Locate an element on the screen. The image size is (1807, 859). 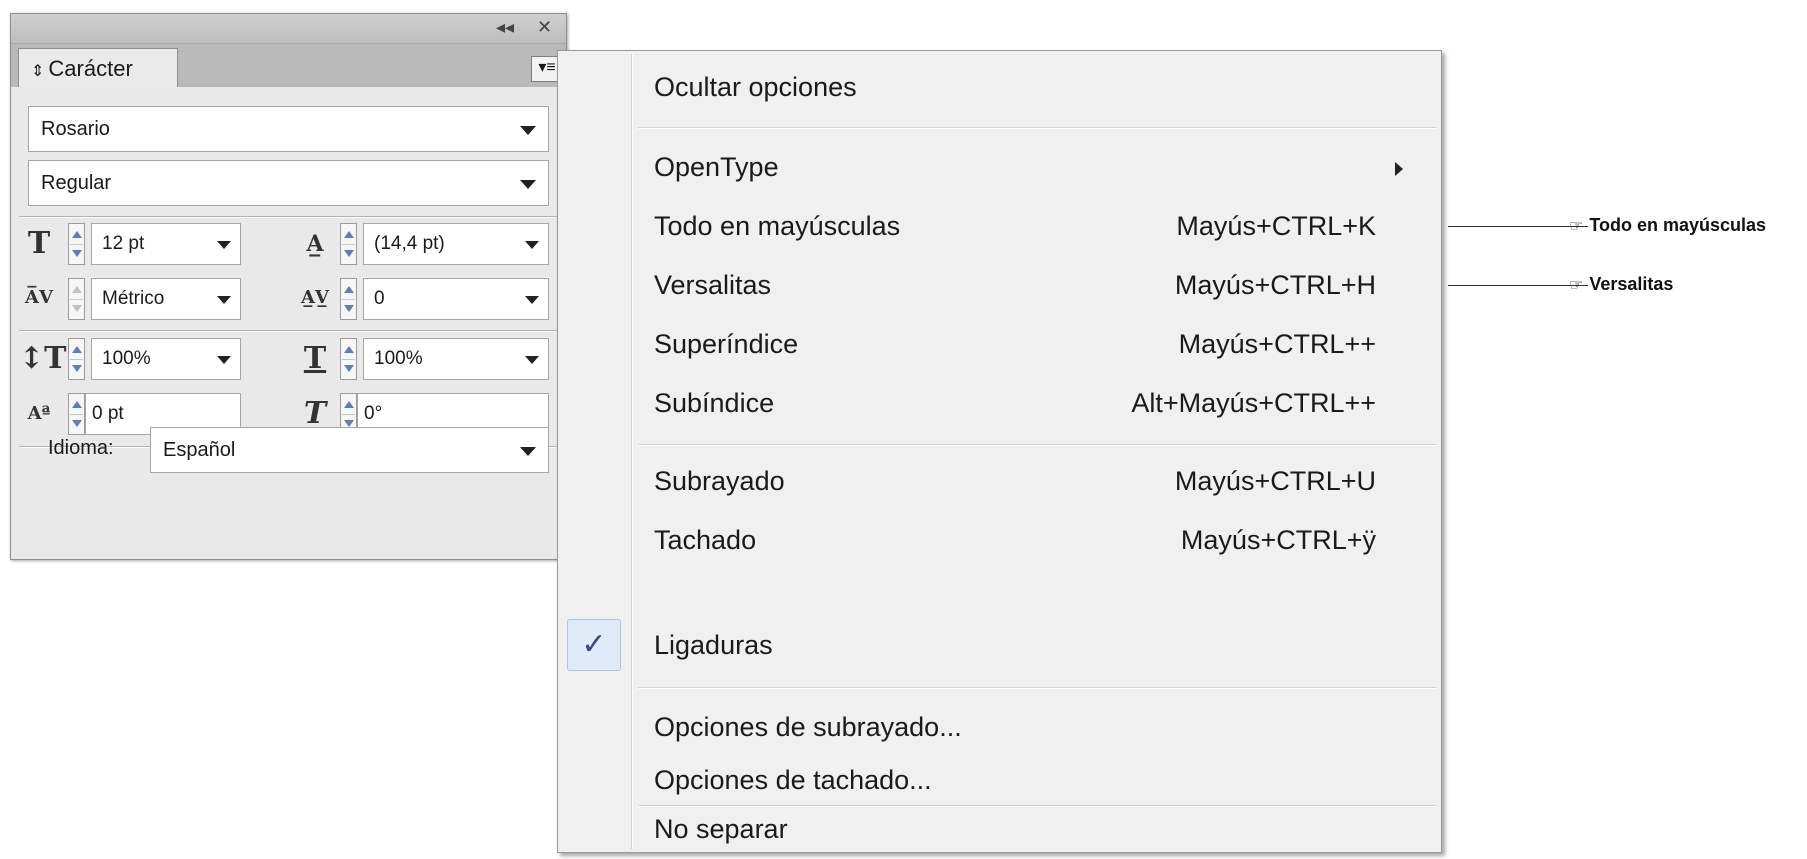
kerning-icon: A̅V is located at coordinates (39, 297).